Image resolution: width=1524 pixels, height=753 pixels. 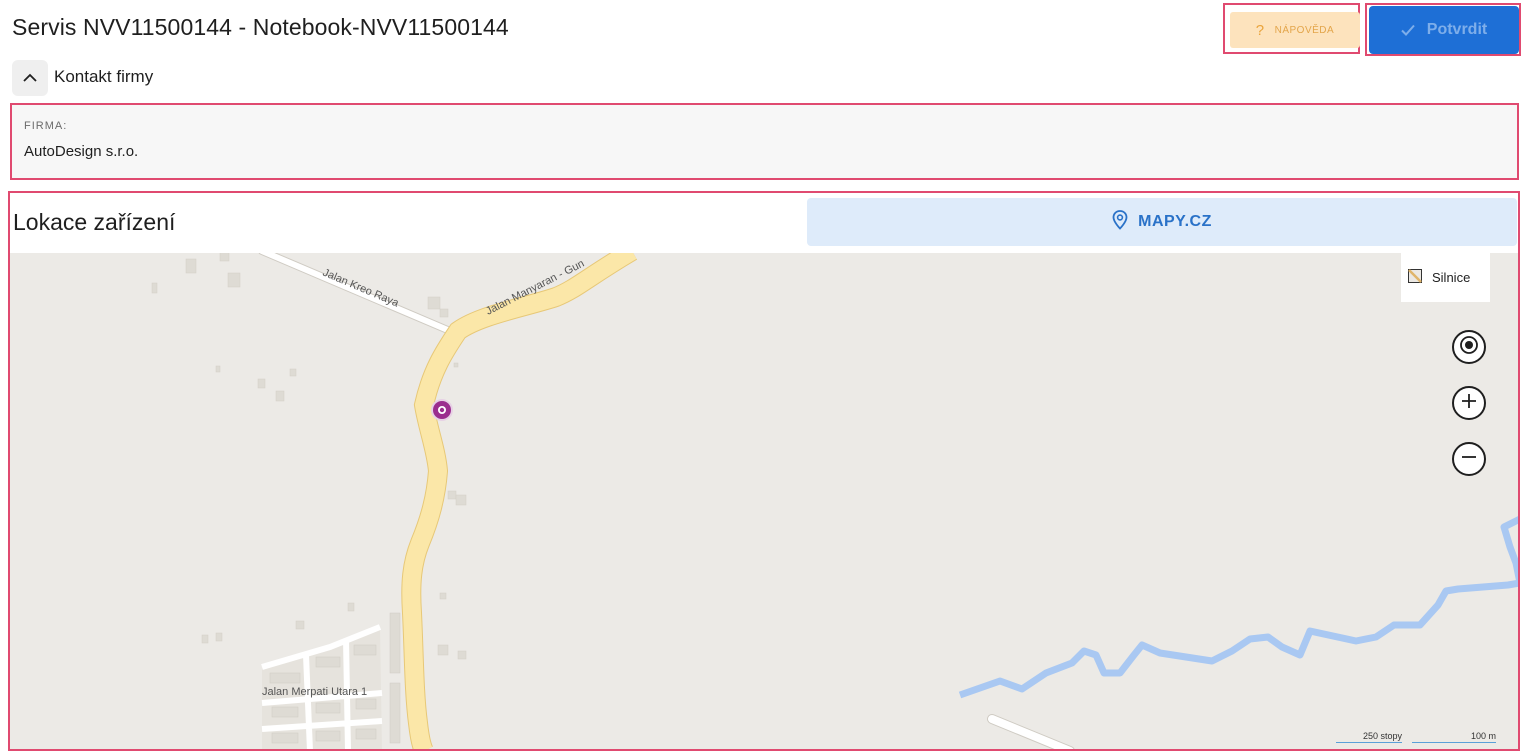 I want to click on collapse-contact-button, so click(x=30, y=78).